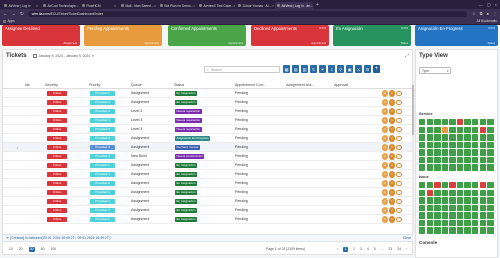 The width and height of the screenshot is (500, 258). I want to click on summary-card: Asignación En Progress Status 0.0%, so click(456, 35).